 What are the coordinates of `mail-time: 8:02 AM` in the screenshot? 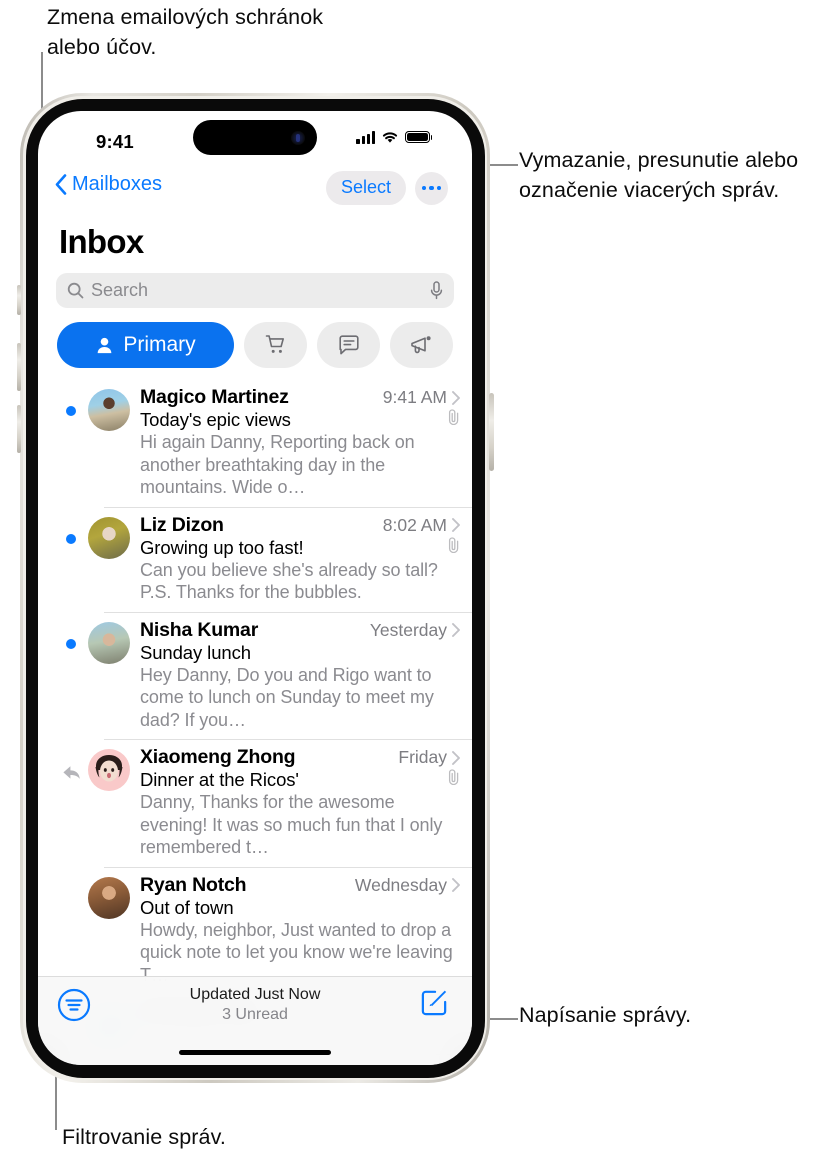 It's located at (414, 524).